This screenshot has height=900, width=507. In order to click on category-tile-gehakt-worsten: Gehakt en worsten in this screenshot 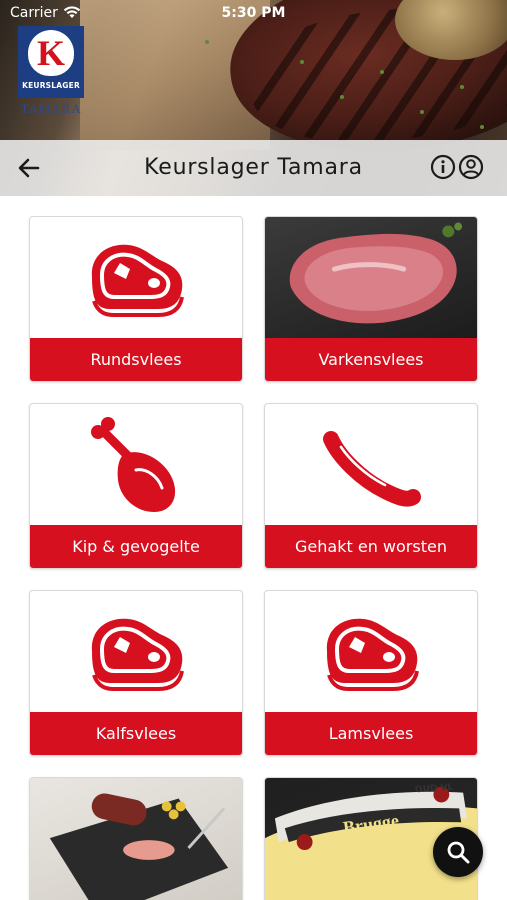, I will do `click(371, 486)`.